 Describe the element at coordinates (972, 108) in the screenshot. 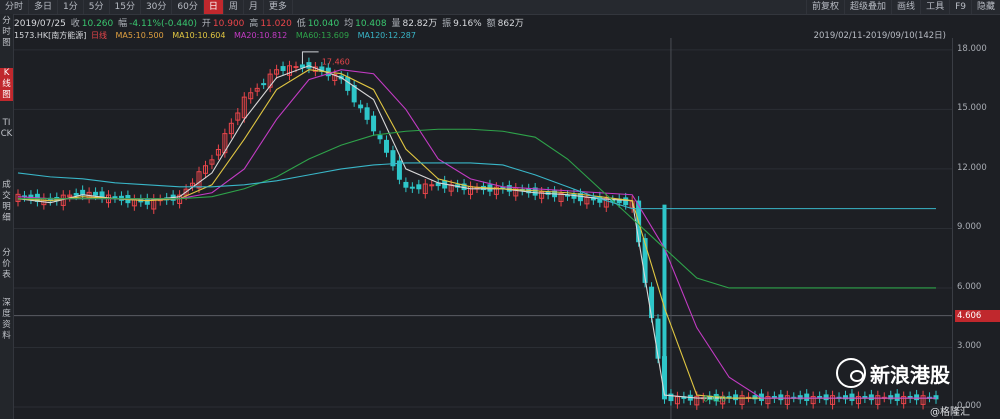

I see `y-tick-label: 15.000` at that location.